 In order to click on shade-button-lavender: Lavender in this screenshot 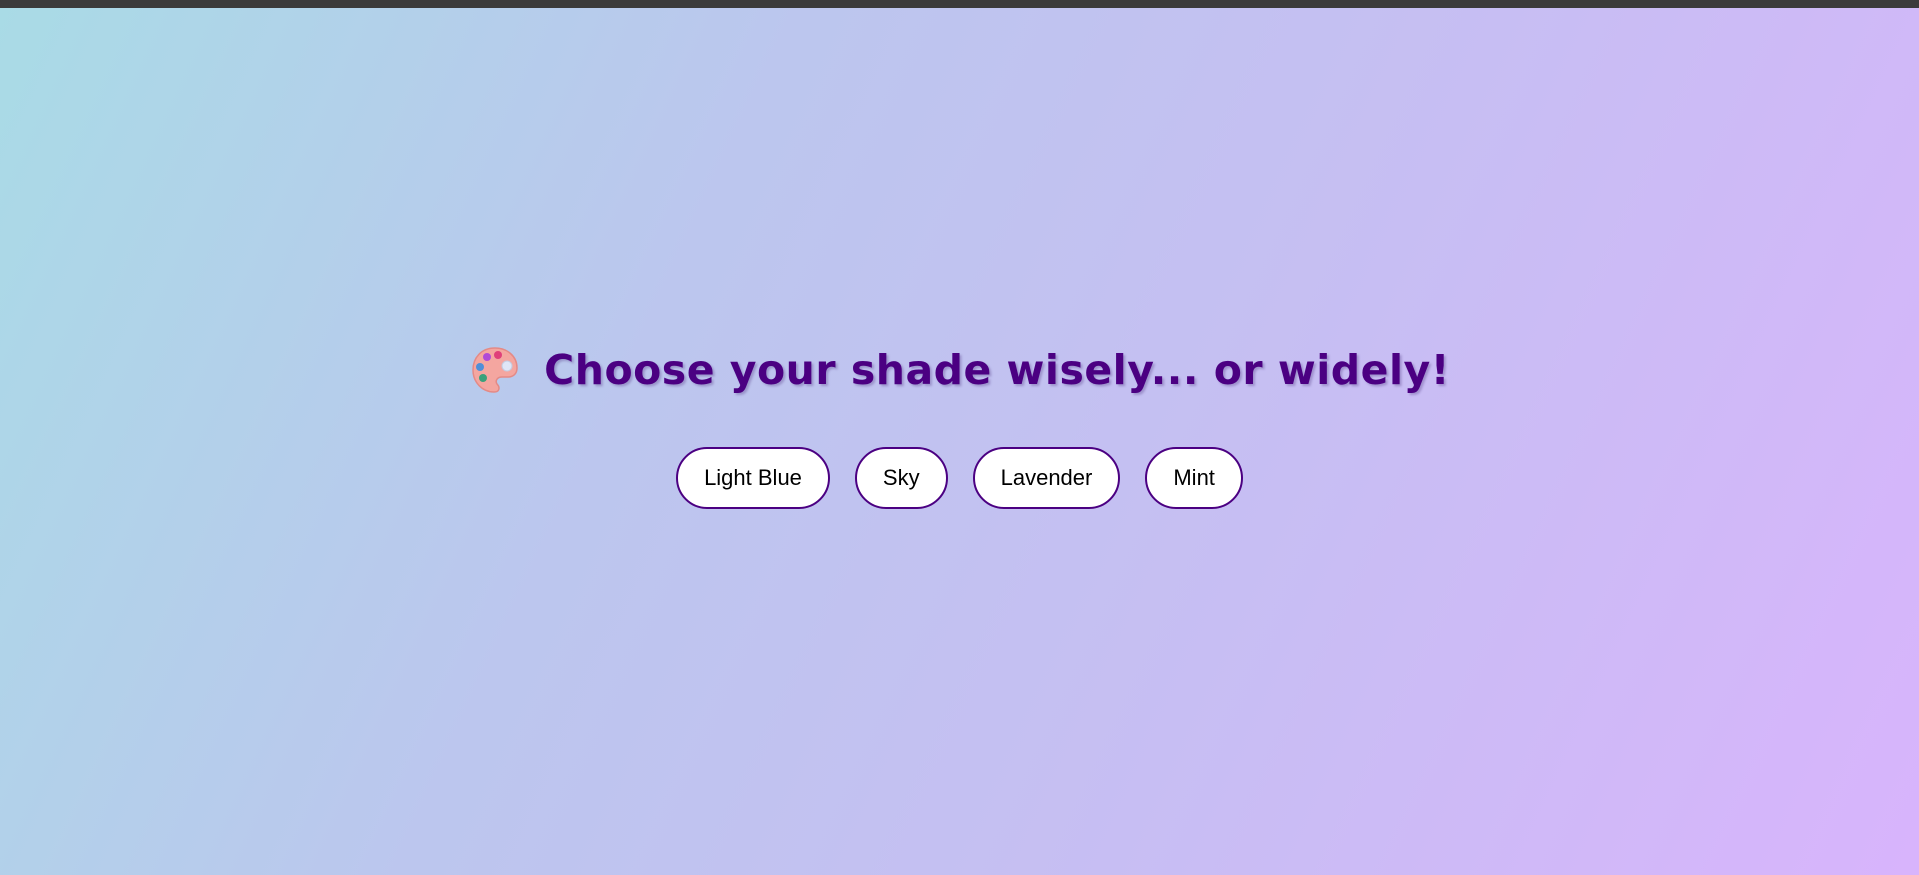, I will do `click(1046, 478)`.